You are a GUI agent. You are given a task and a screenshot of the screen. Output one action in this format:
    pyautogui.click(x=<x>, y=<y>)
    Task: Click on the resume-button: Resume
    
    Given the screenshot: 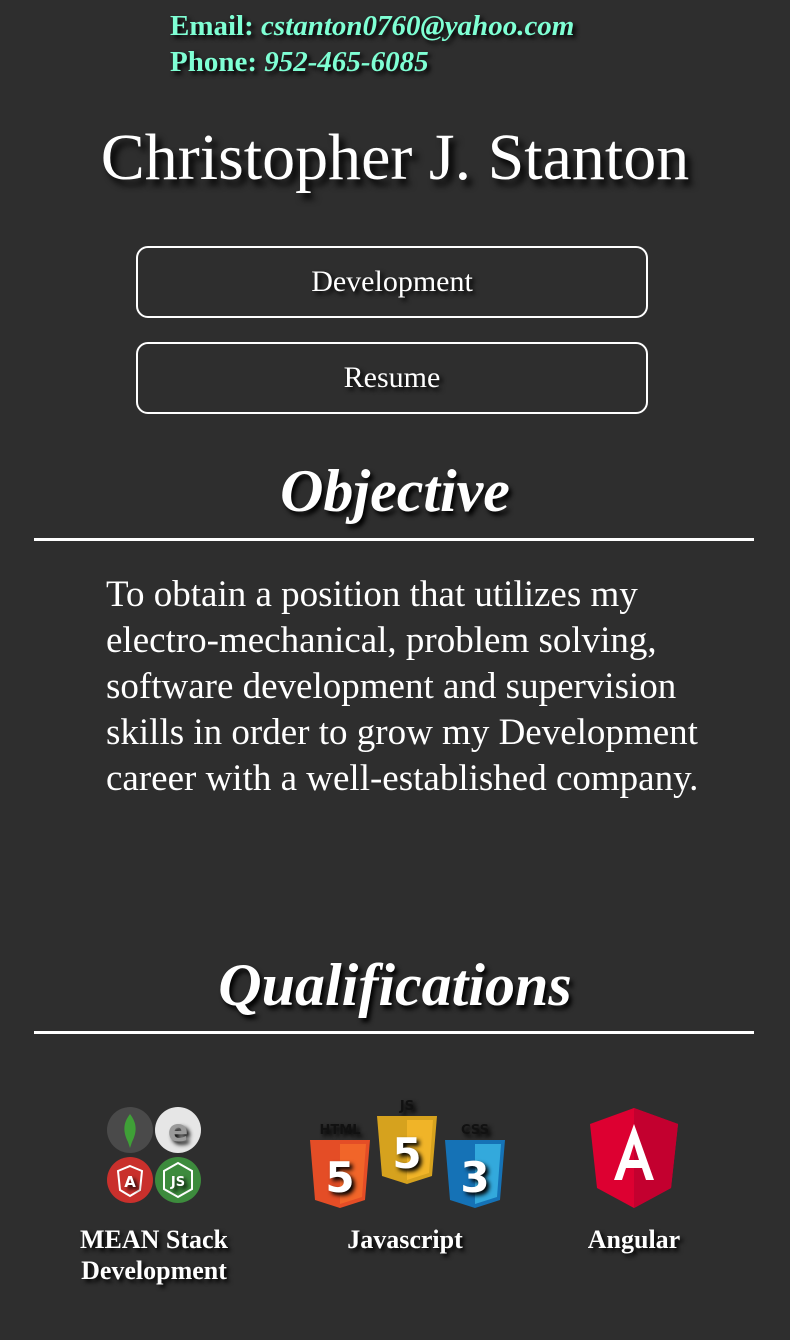 What is the action you would take?
    pyautogui.click(x=392, y=378)
    